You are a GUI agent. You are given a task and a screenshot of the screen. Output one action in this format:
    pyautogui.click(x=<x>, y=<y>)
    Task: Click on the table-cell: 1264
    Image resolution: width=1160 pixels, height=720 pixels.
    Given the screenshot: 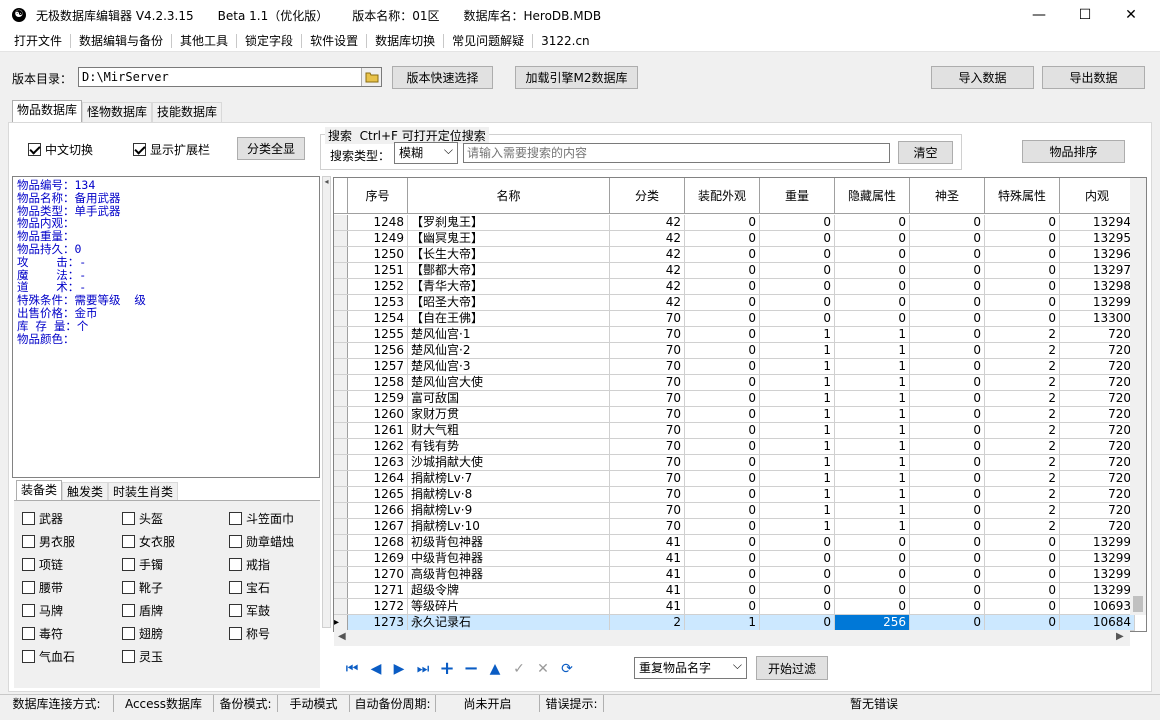 What is the action you would take?
    pyautogui.click(x=378, y=478)
    